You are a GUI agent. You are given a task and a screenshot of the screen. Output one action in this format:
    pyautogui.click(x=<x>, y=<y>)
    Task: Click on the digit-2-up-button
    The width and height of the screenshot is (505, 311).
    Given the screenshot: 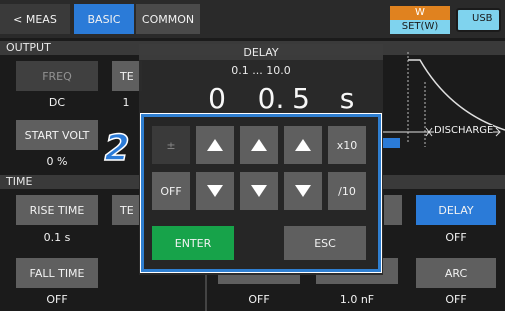 What is the action you would take?
    pyautogui.click(x=259, y=145)
    